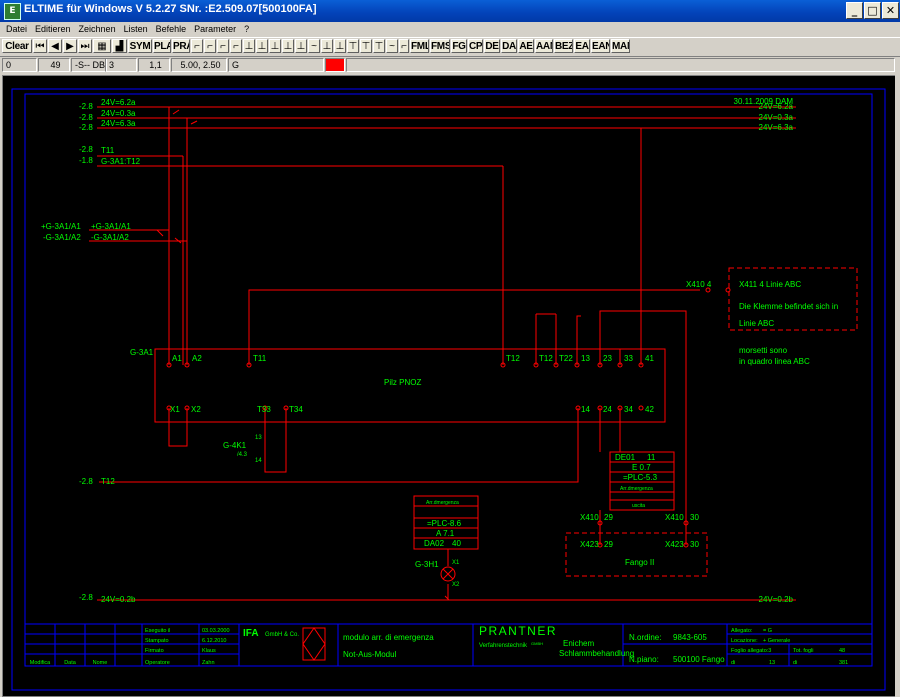 The width and height of the screenshot is (900, 697). What do you see at coordinates (301, 46) in the screenshot?
I see `contact-symbol-9-icon: ⊥` at bounding box center [301, 46].